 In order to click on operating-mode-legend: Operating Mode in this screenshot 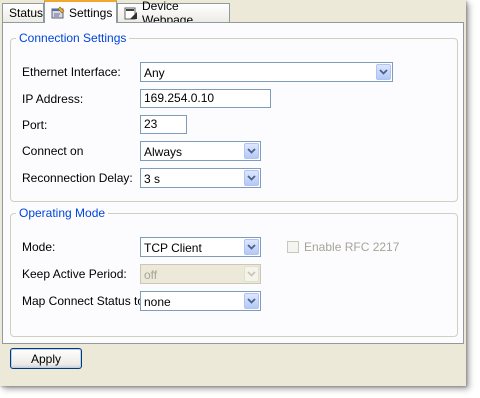, I will do `click(62, 213)`.